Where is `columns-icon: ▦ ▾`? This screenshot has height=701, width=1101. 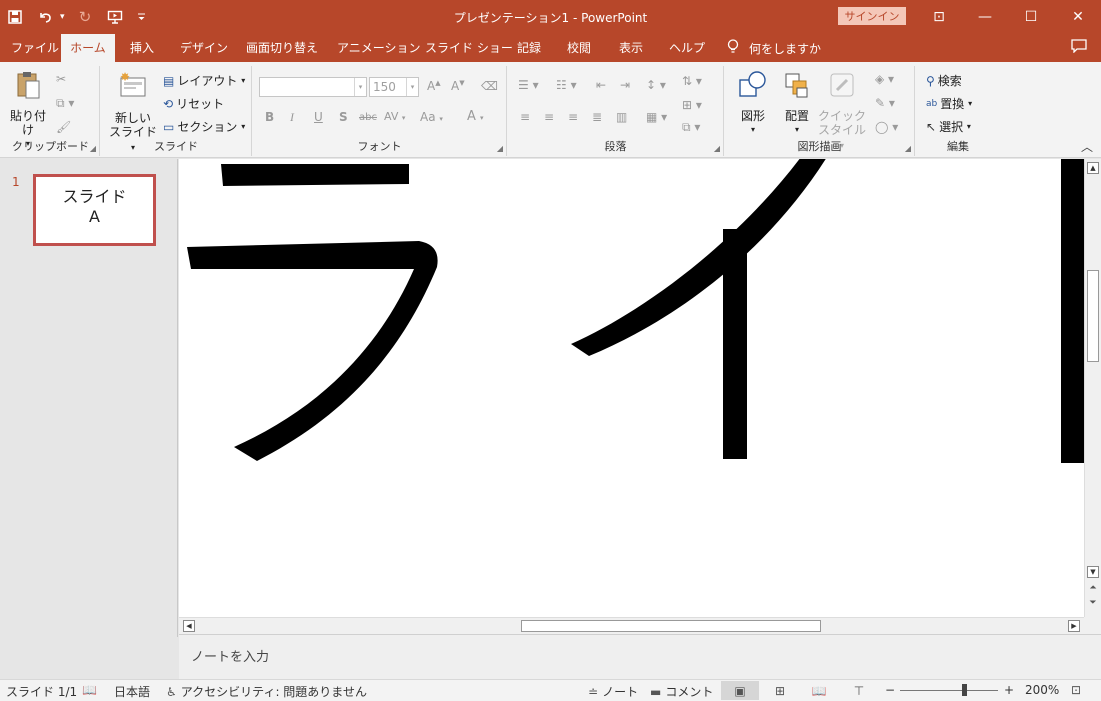 columns-icon: ▦ ▾ is located at coordinates (656, 117).